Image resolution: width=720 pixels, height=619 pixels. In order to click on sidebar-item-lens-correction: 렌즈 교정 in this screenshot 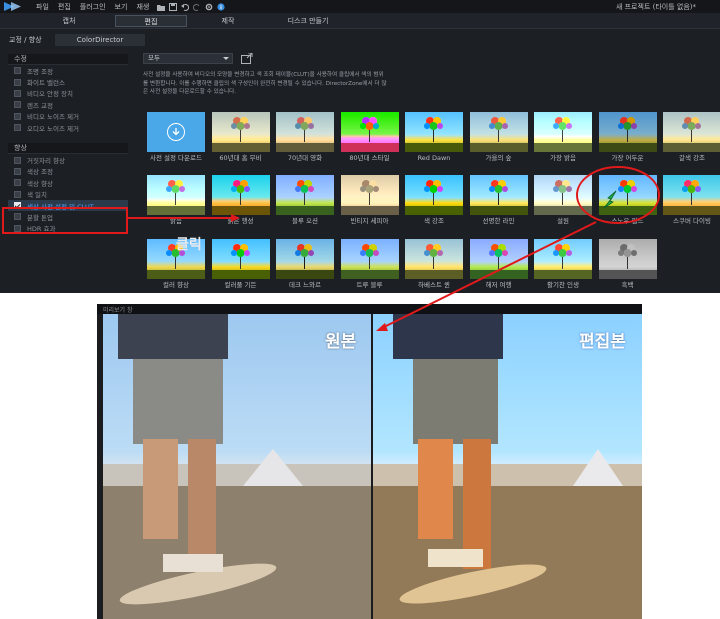, I will do `click(68, 104)`.